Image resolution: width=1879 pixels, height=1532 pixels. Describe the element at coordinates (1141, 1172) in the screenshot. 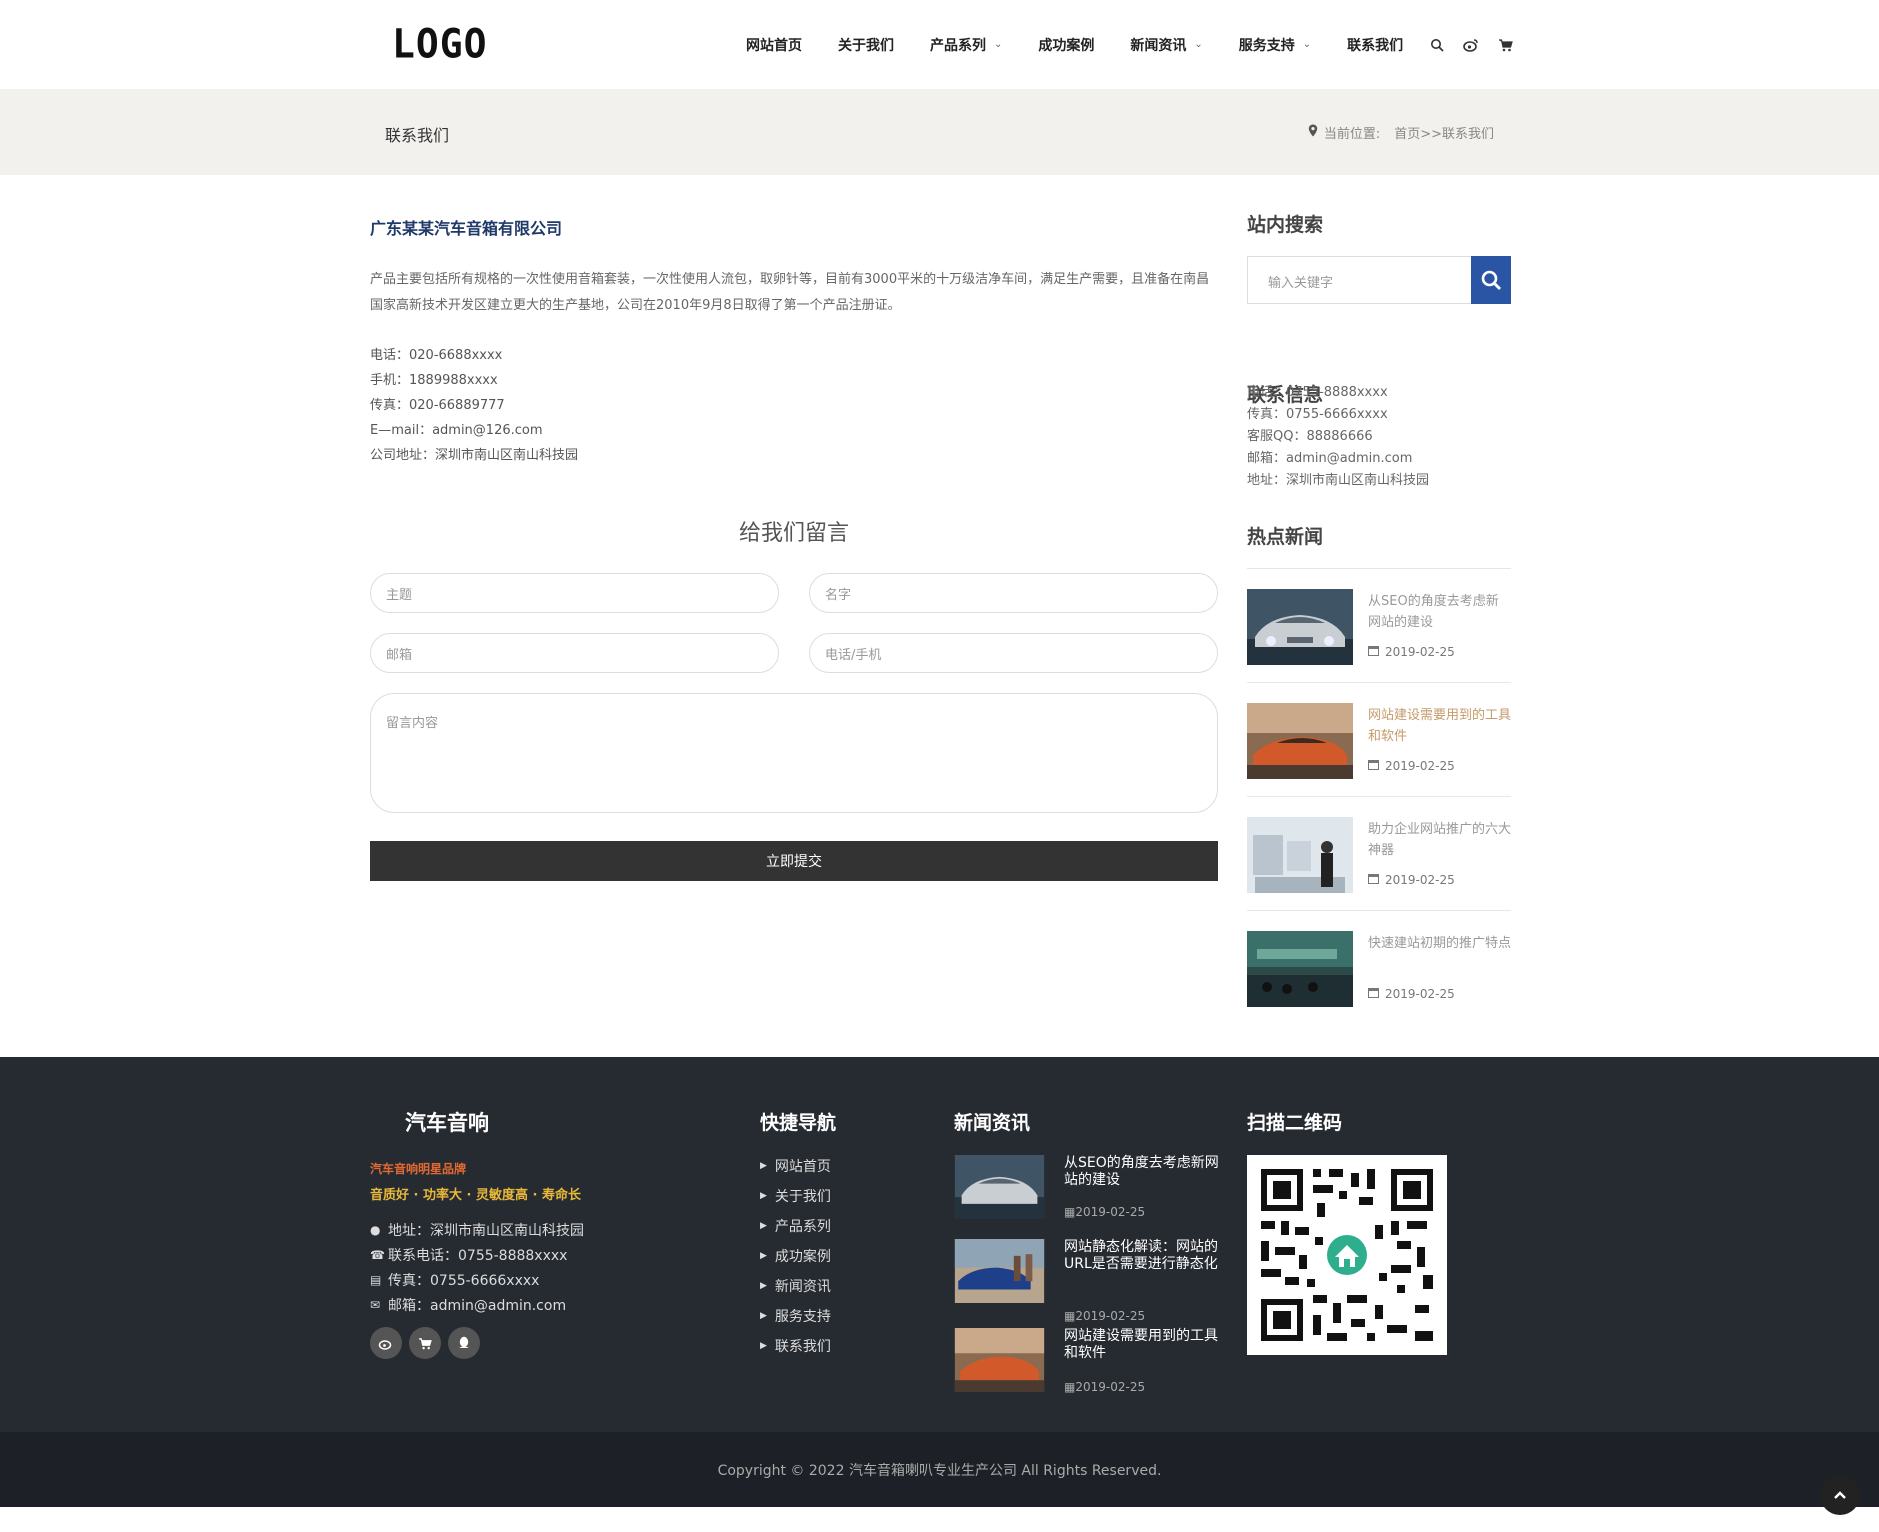

I see `footer-news-title-text: 从SEO的角度去考虑新网站的建设` at that location.